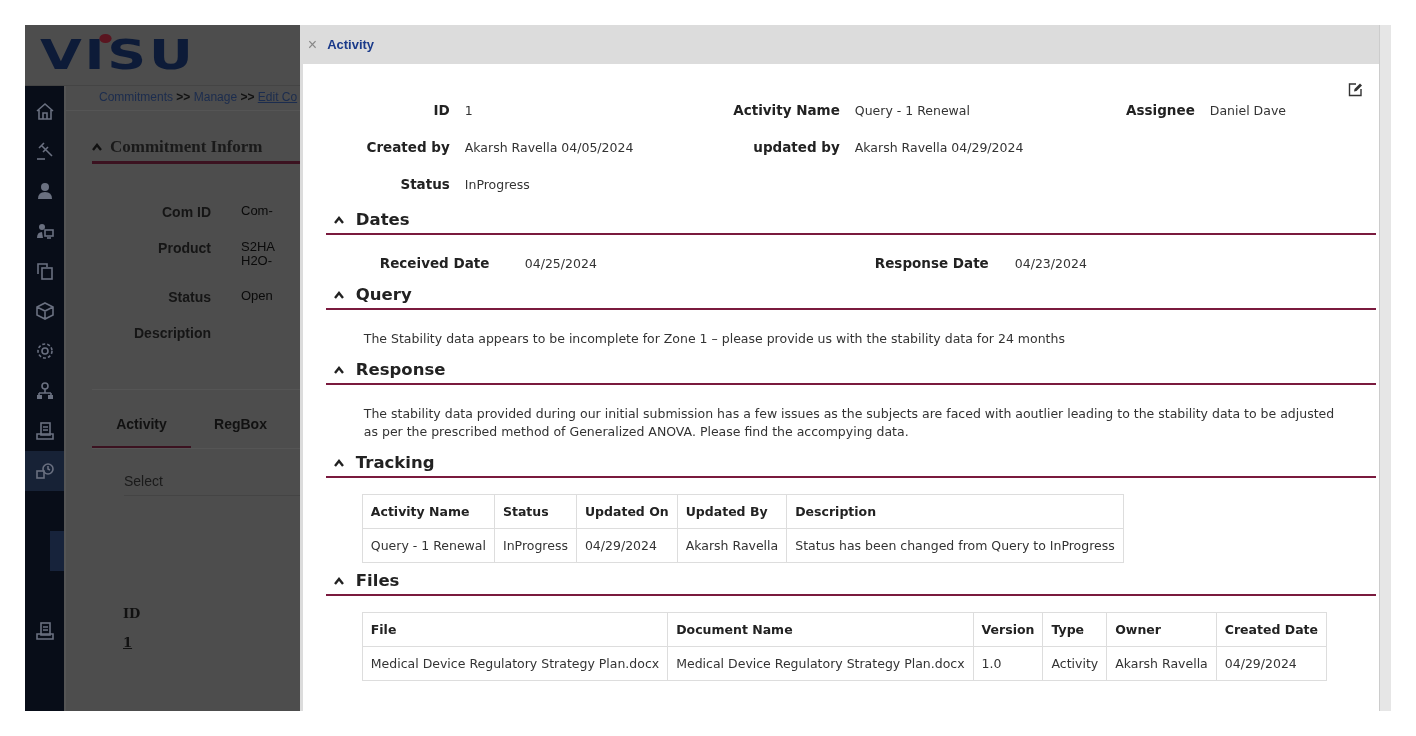  Describe the element at coordinates (1385, 368) in the screenshot. I see `scrollbar` at that location.